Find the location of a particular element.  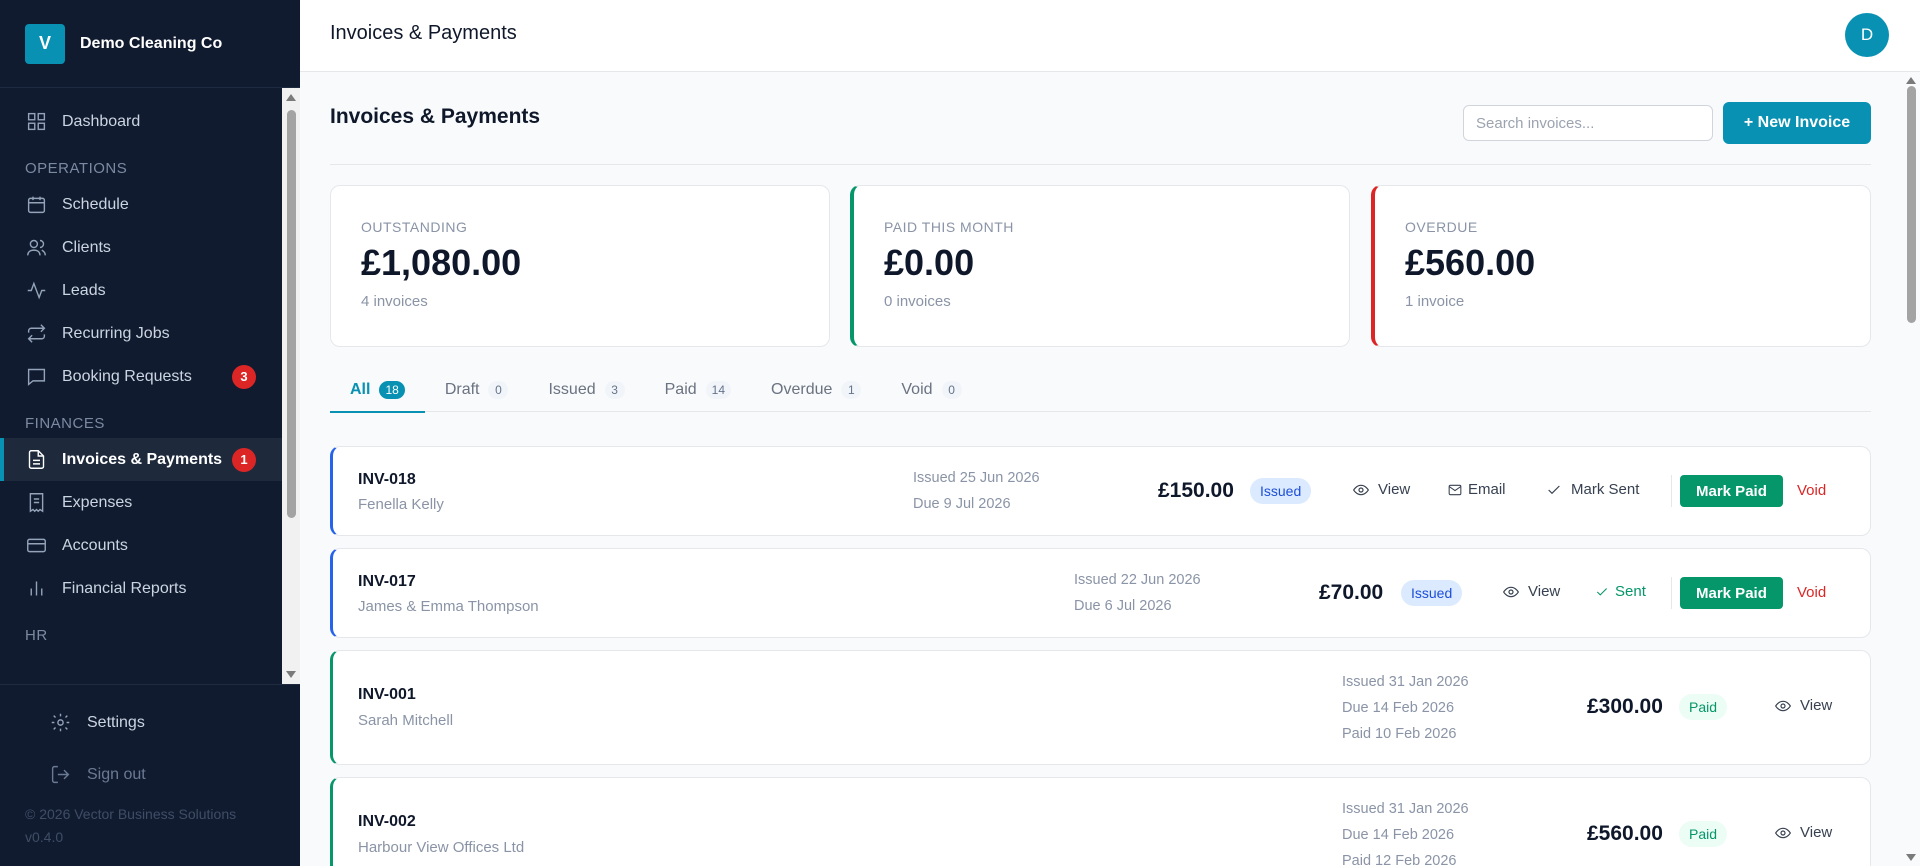

sign-out-link: Sign out is located at coordinates (150, 775).